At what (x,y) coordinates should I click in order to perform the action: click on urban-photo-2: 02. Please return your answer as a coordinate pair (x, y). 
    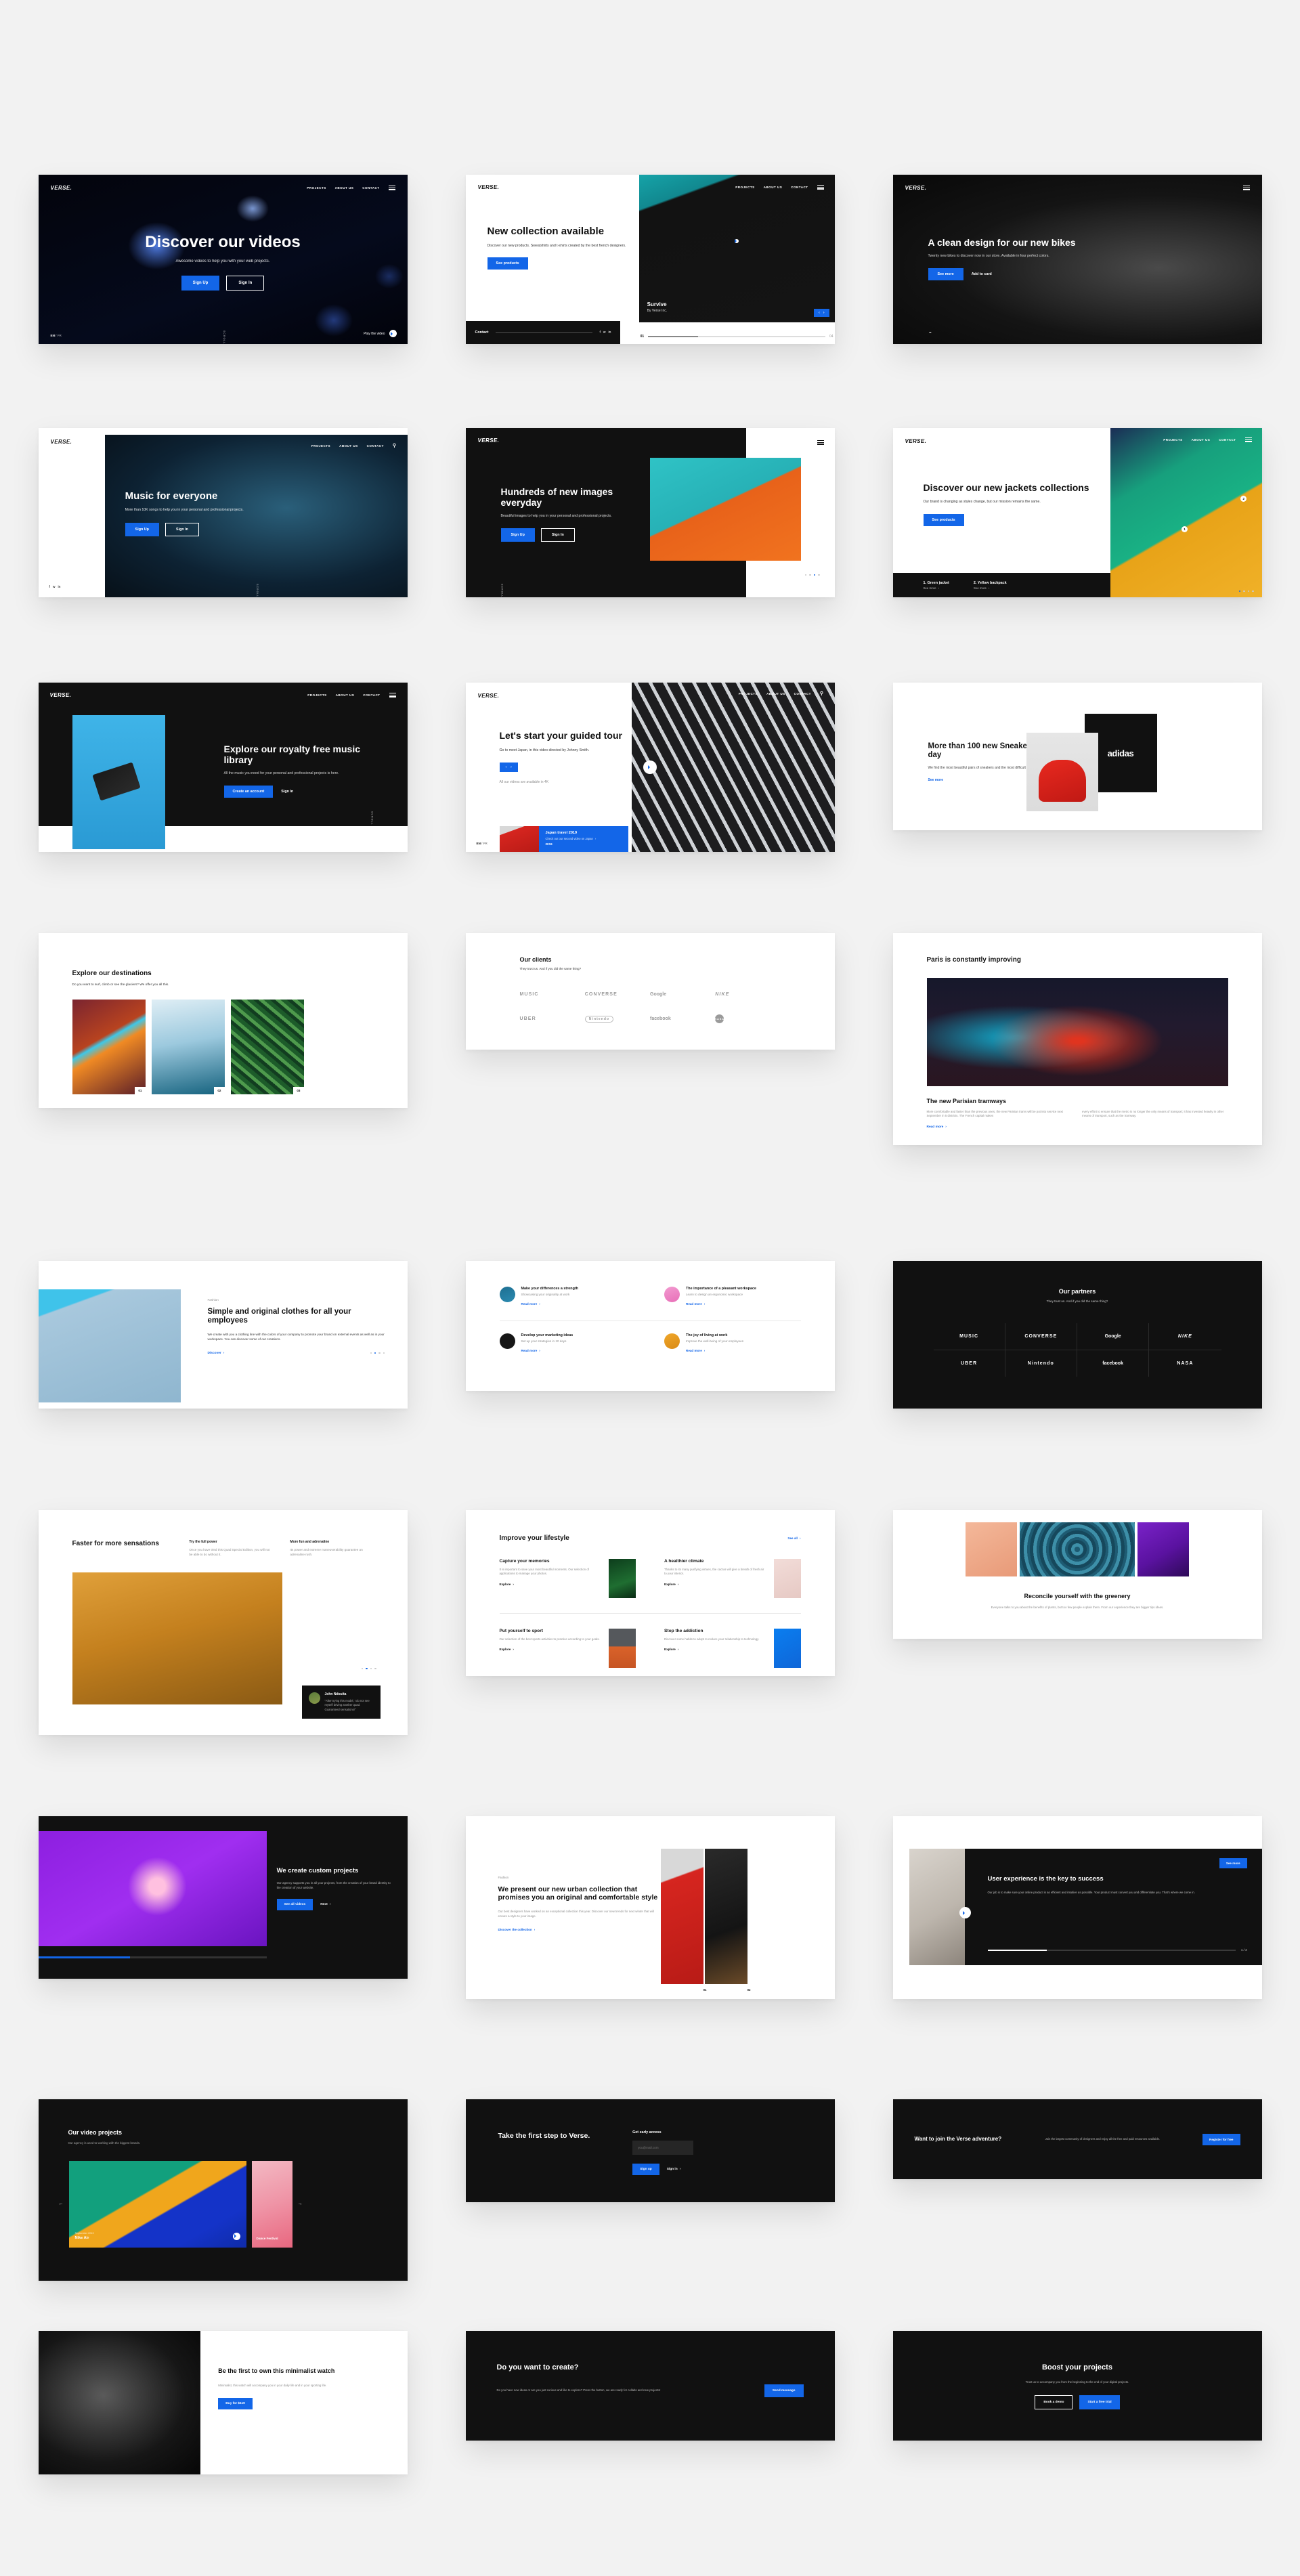
    Looking at the image, I should click on (729, 1921).